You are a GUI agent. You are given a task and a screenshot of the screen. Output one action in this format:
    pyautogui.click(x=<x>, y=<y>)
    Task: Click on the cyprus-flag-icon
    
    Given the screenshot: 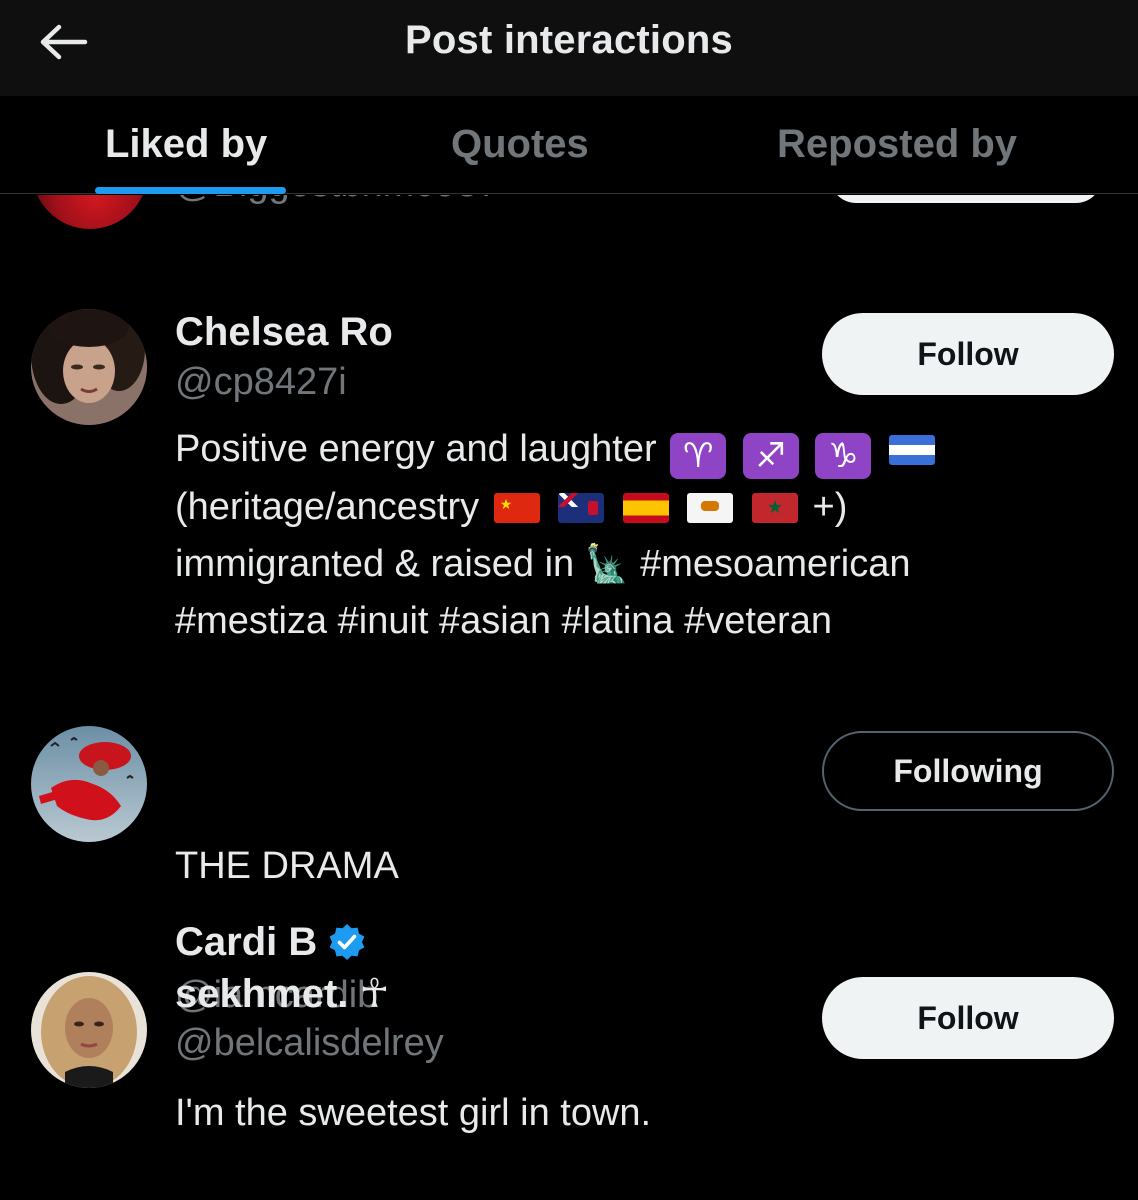 What is the action you would take?
    pyautogui.click(x=710, y=508)
    